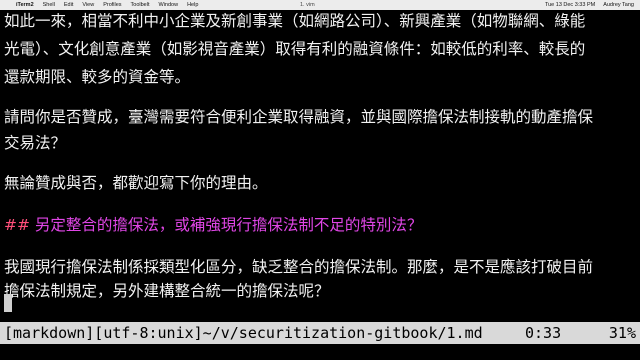 The image size is (640, 360). I want to click on statusline-percent: 31%, so click(622, 333).